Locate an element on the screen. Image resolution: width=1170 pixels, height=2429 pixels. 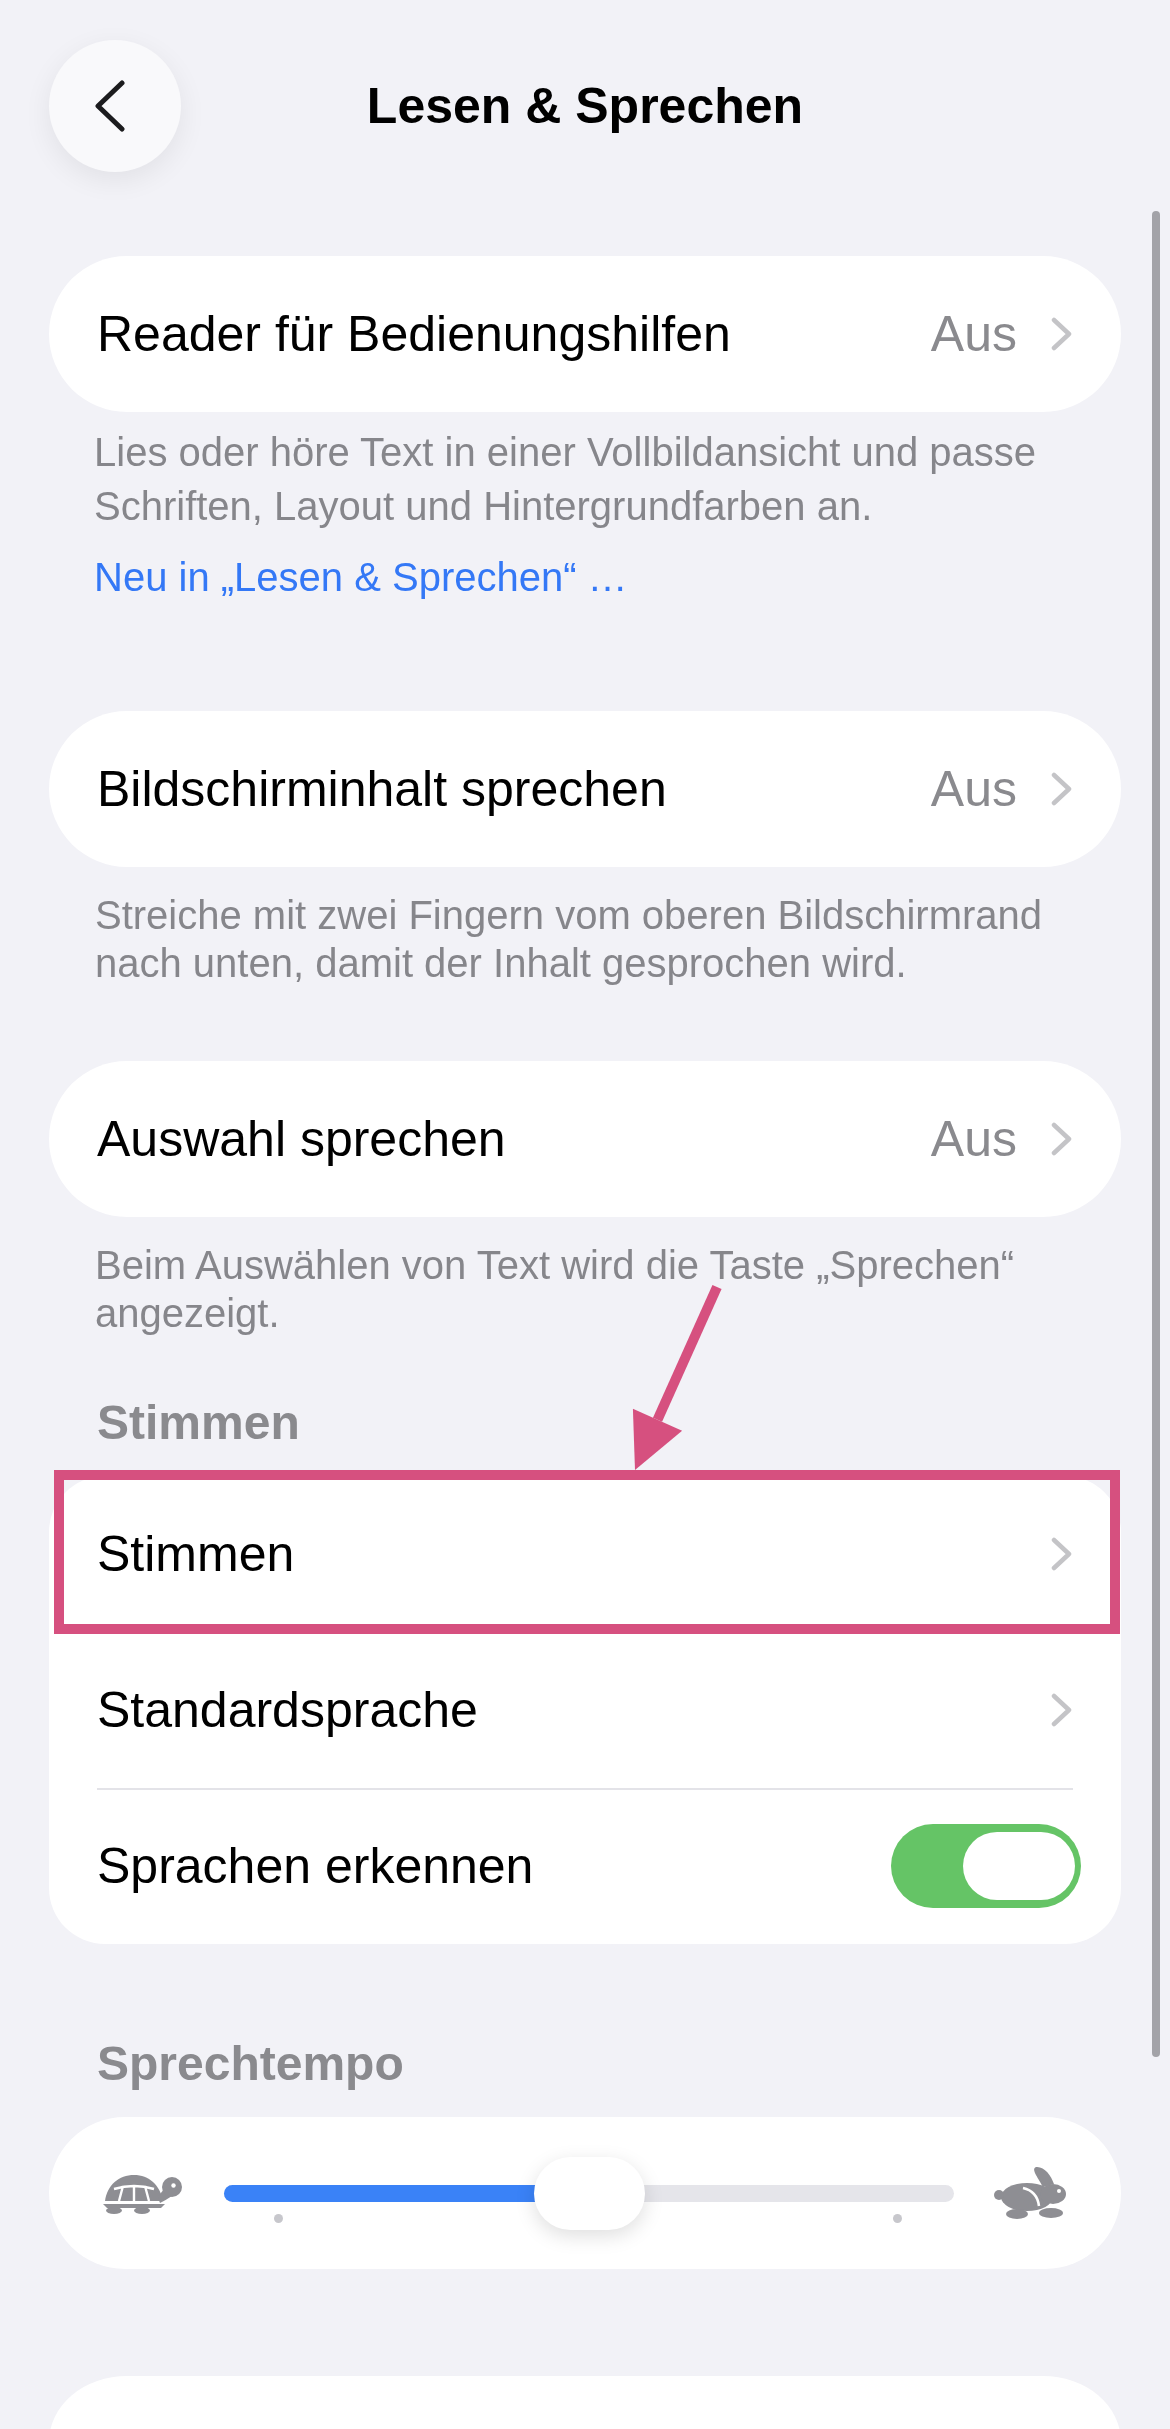
row-label: Reader für Bedienungshilfen is located at coordinates (414, 334).